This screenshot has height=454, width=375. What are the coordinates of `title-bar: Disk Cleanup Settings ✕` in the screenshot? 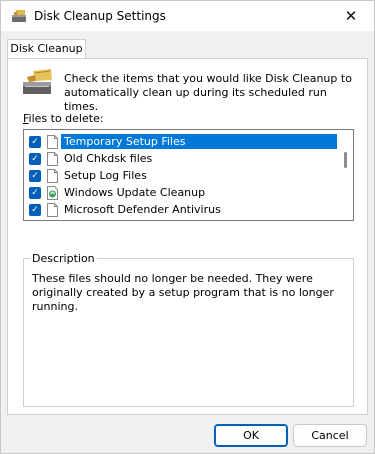 It's located at (187, 16).